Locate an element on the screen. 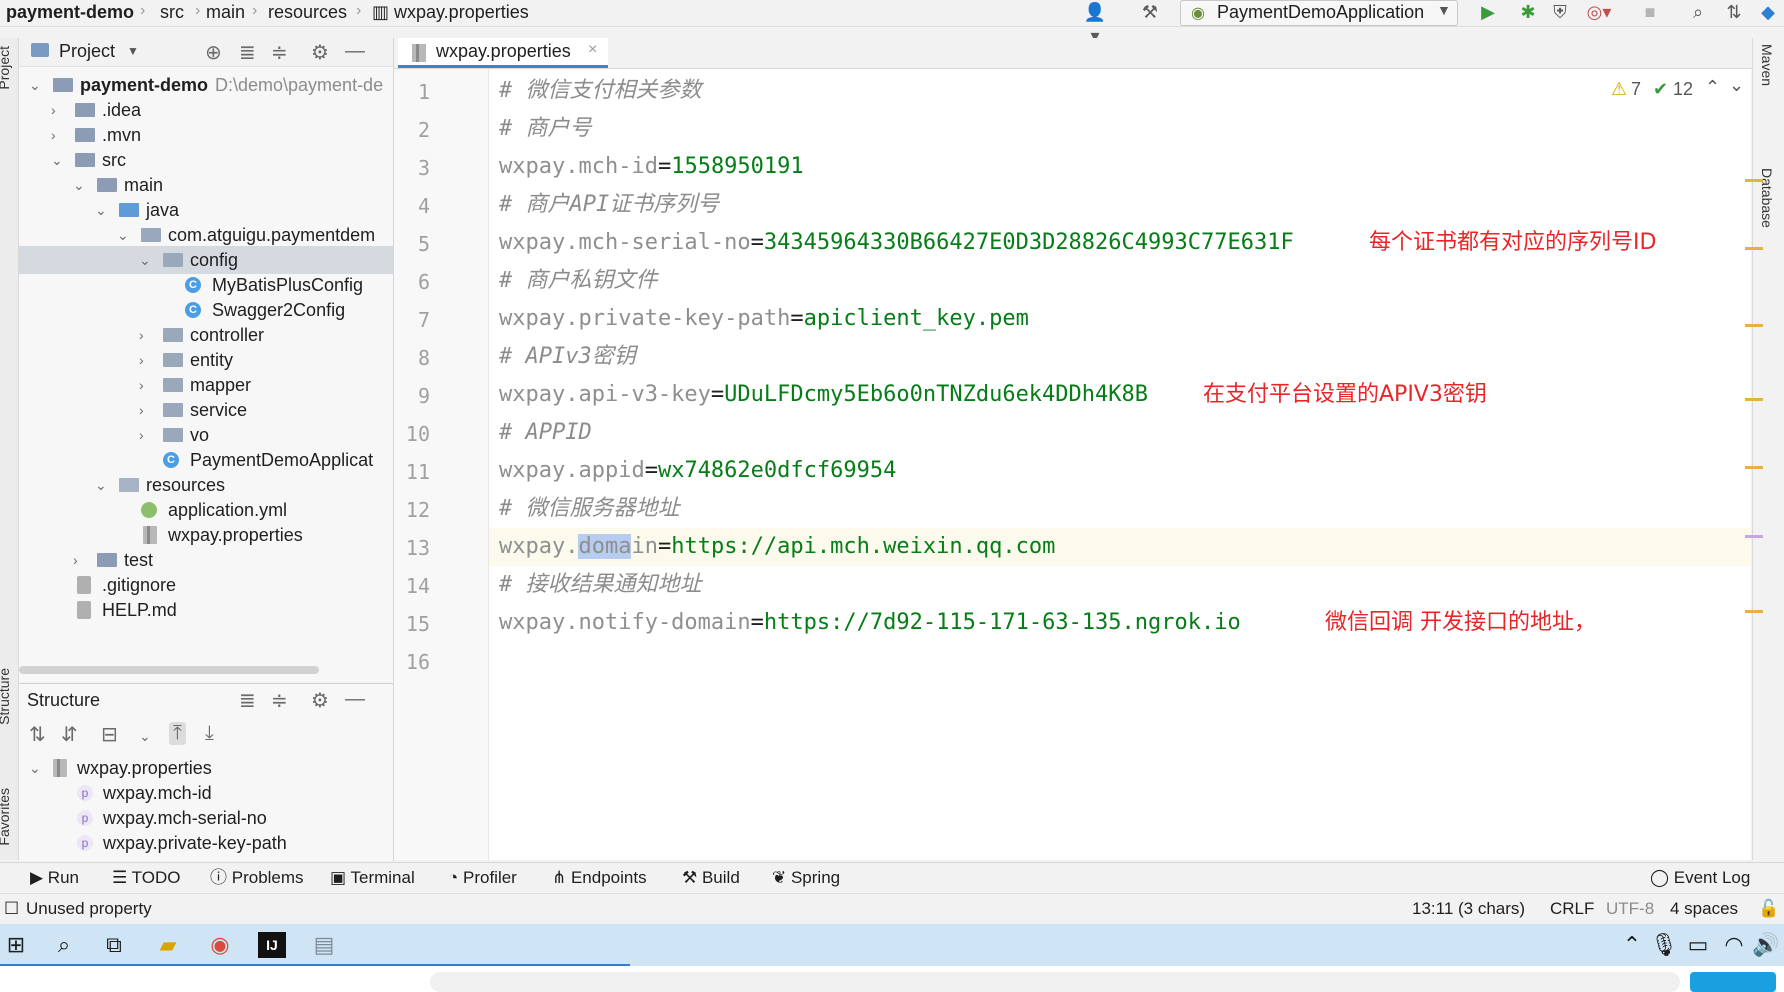  lock-icon: 🔓 is located at coordinates (1768, 909).